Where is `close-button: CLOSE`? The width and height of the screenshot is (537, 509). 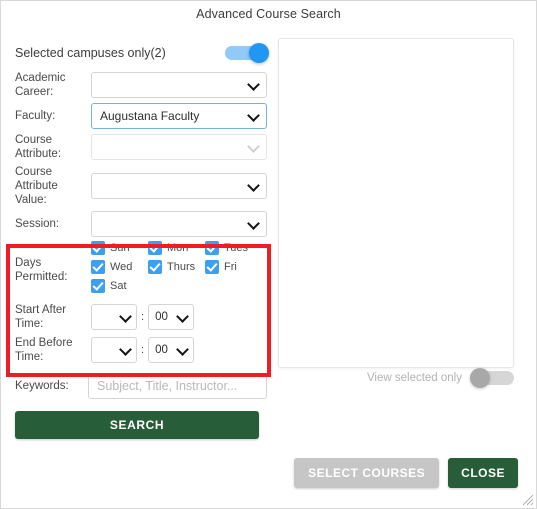
close-button: CLOSE is located at coordinates (483, 473).